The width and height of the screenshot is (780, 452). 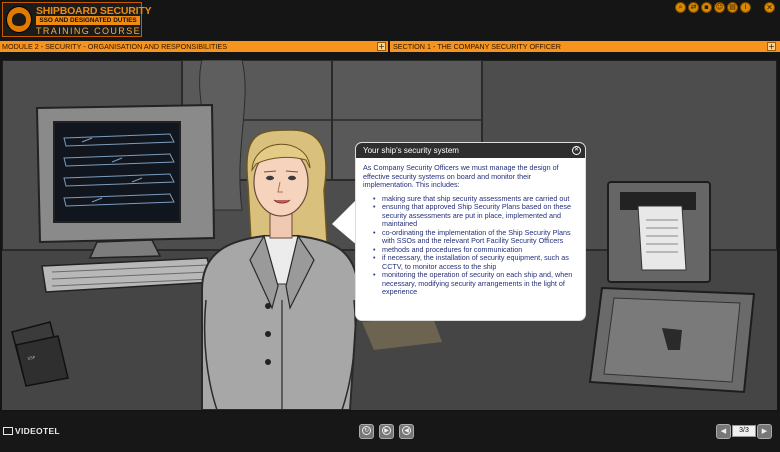 I want to click on videotel-logo: VIDEOTEL, so click(x=31, y=431).